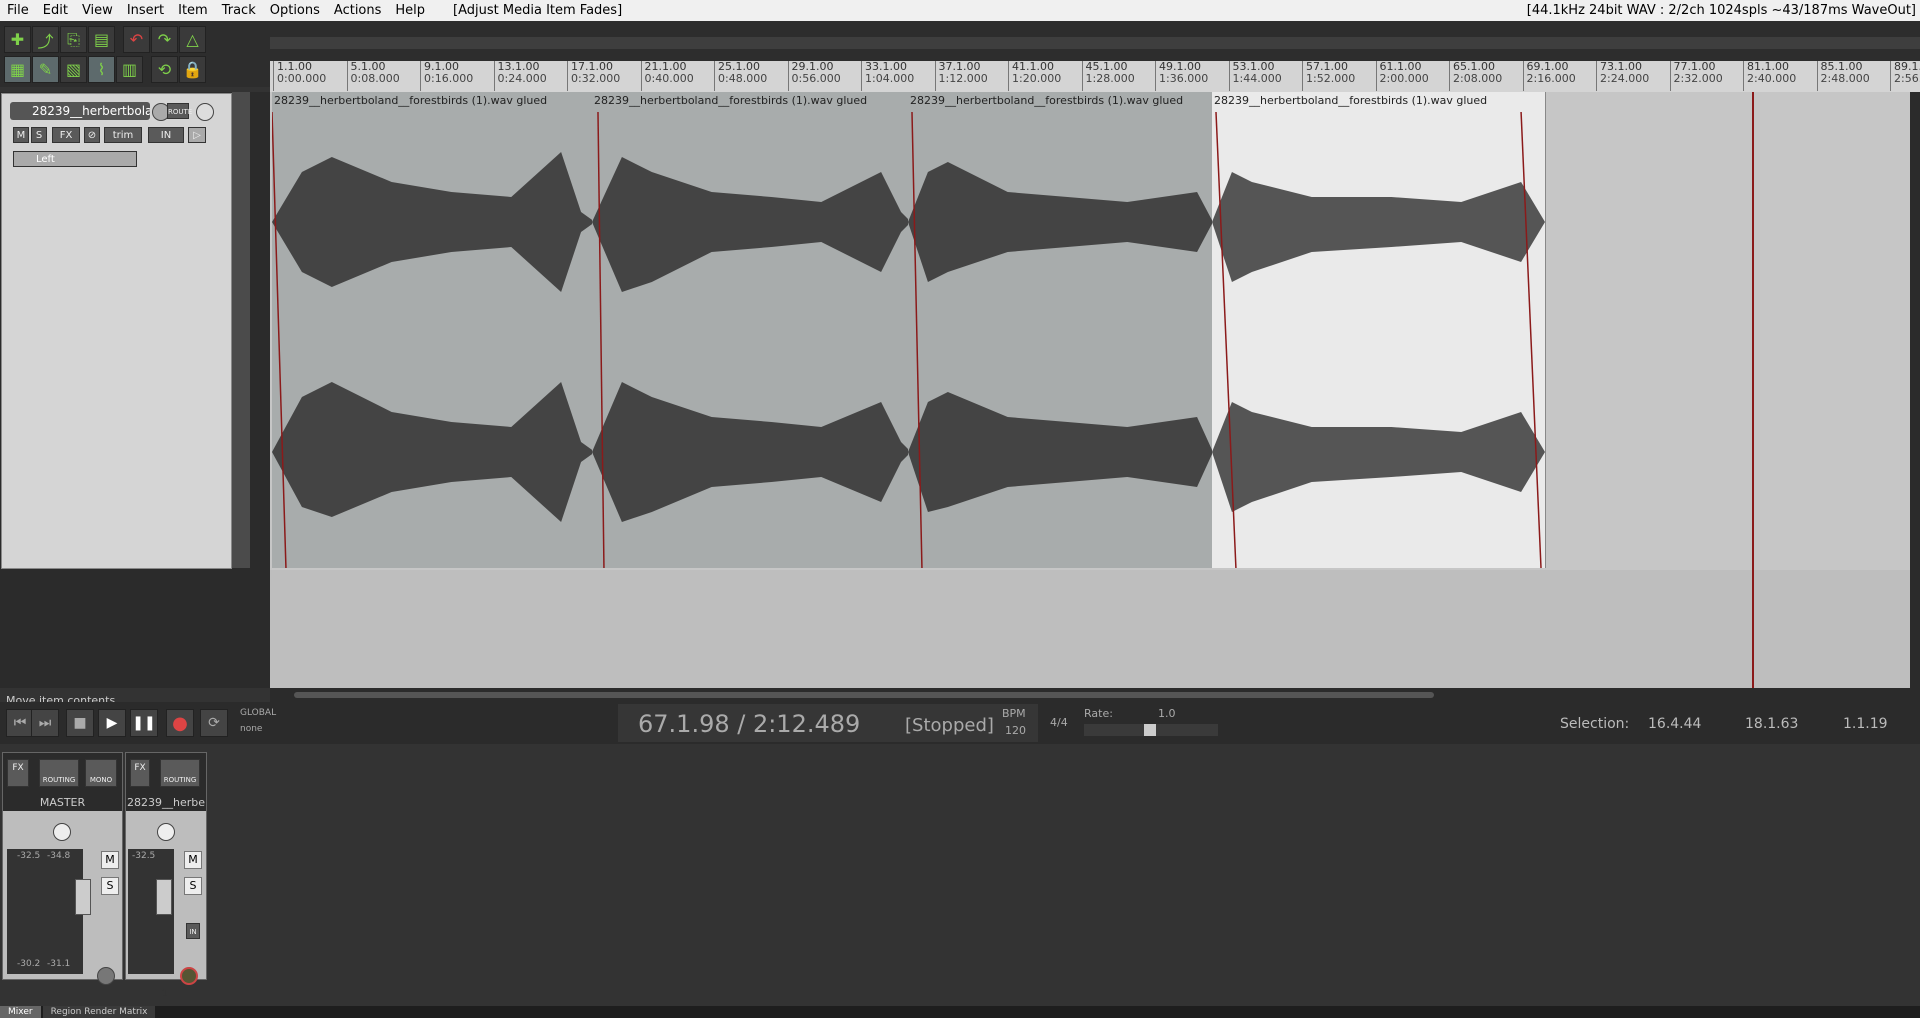 The height and width of the screenshot is (1018, 1920). What do you see at coordinates (62, 832) in the screenshot?
I see `master-pan-knob` at bounding box center [62, 832].